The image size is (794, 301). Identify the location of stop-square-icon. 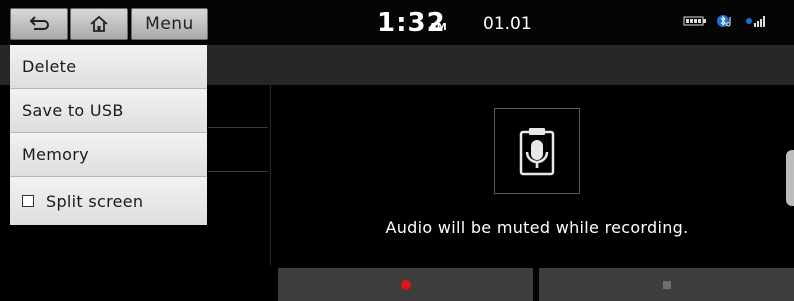
(666, 284).